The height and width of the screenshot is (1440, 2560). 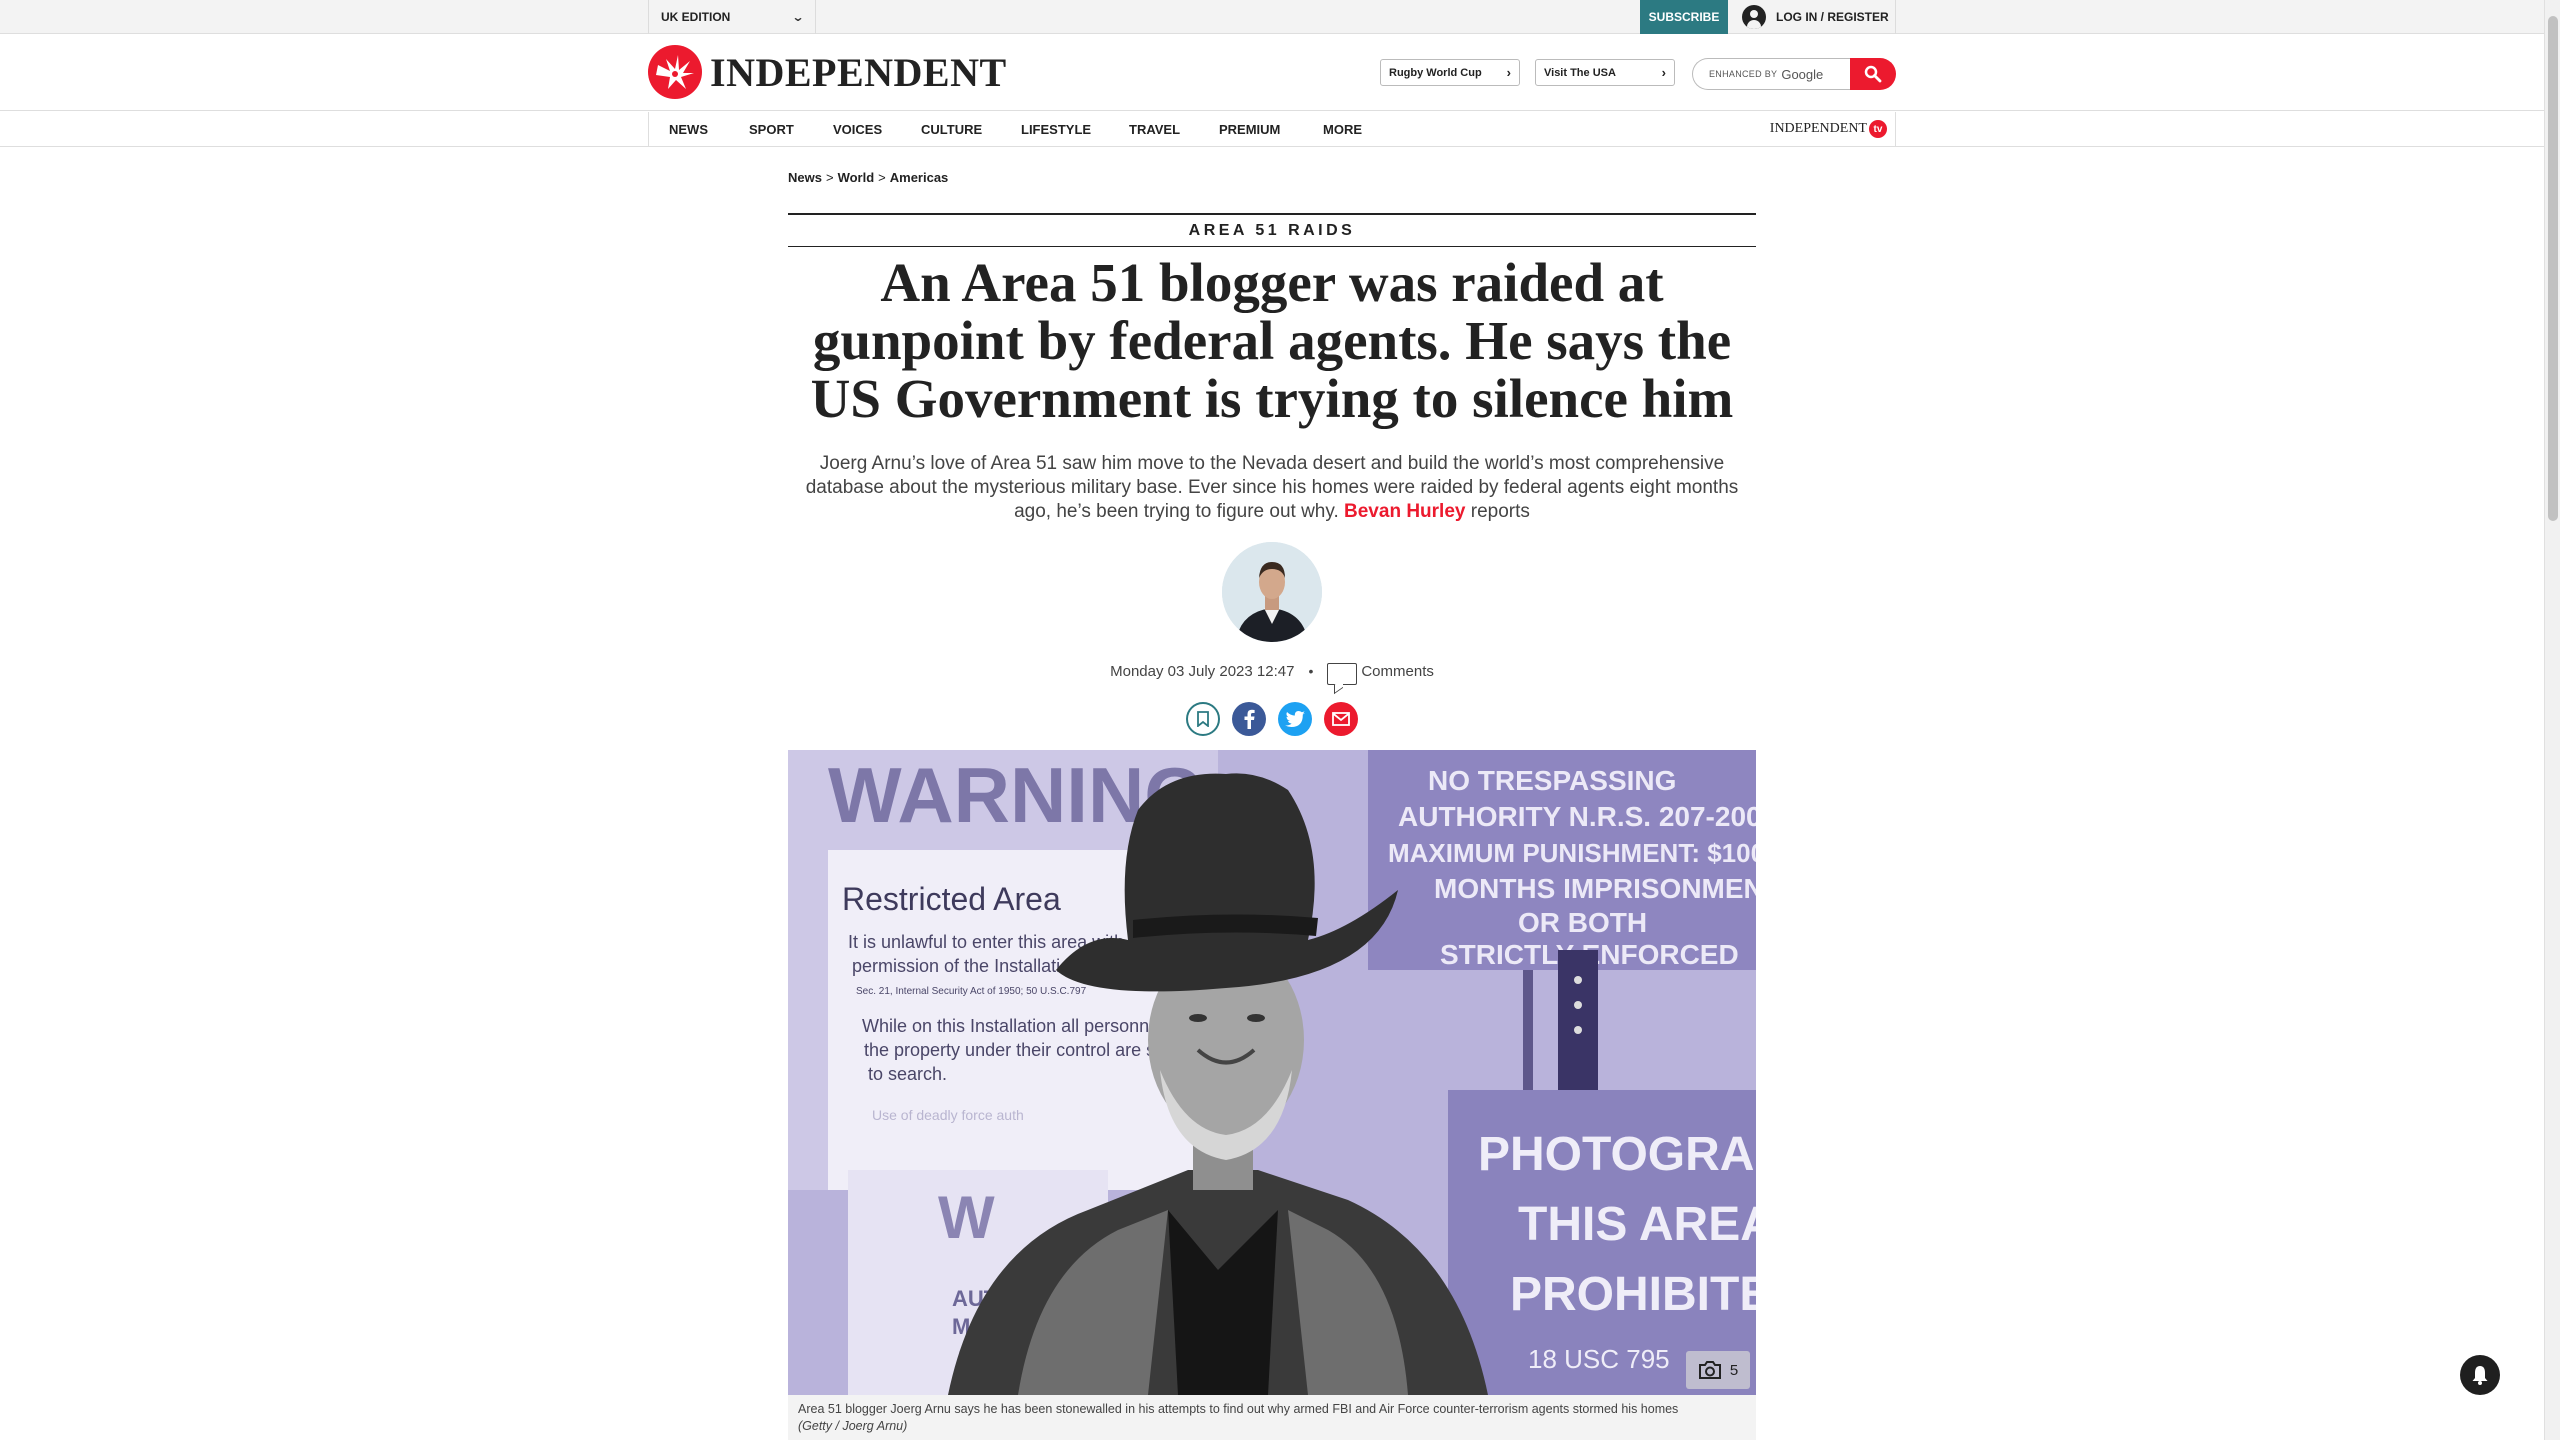 What do you see at coordinates (1435, 72) in the screenshot?
I see `promo-label: Rugby World Cup` at bounding box center [1435, 72].